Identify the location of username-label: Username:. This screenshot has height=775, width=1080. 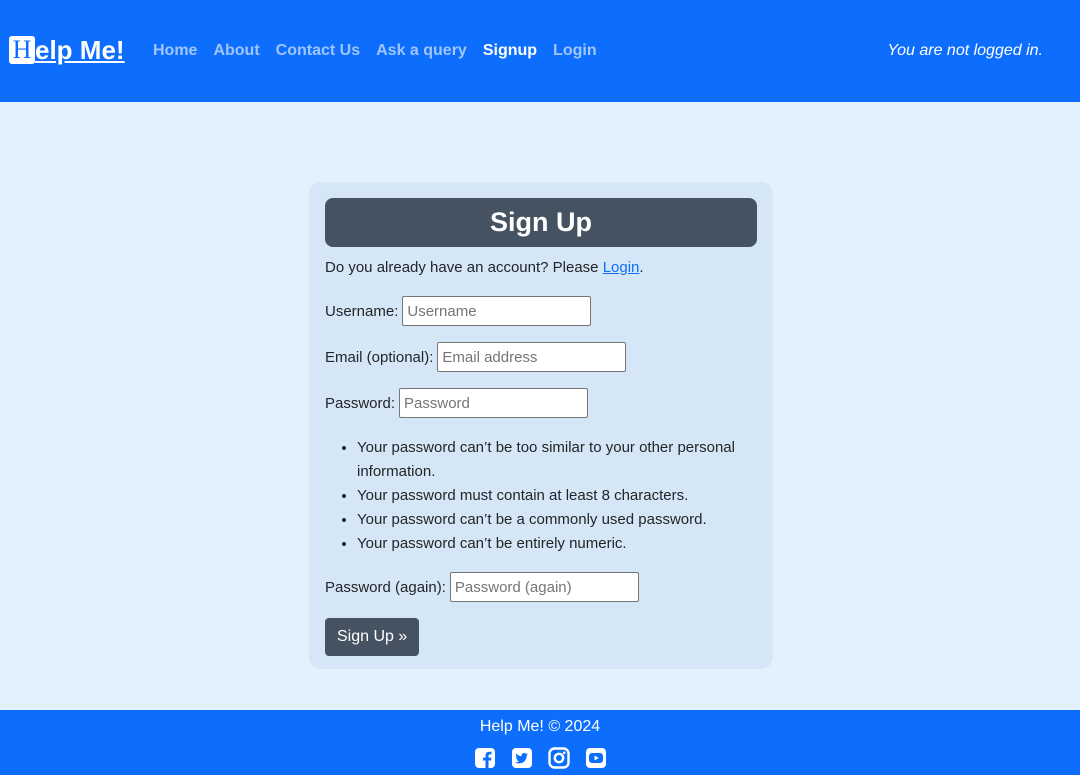
(362, 311).